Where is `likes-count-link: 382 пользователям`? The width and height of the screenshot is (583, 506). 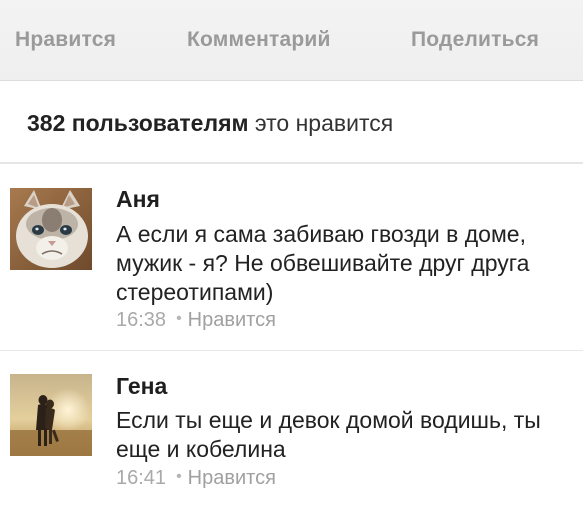 likes-count-link: 382 пользователям is located at coordinates (138, 123).